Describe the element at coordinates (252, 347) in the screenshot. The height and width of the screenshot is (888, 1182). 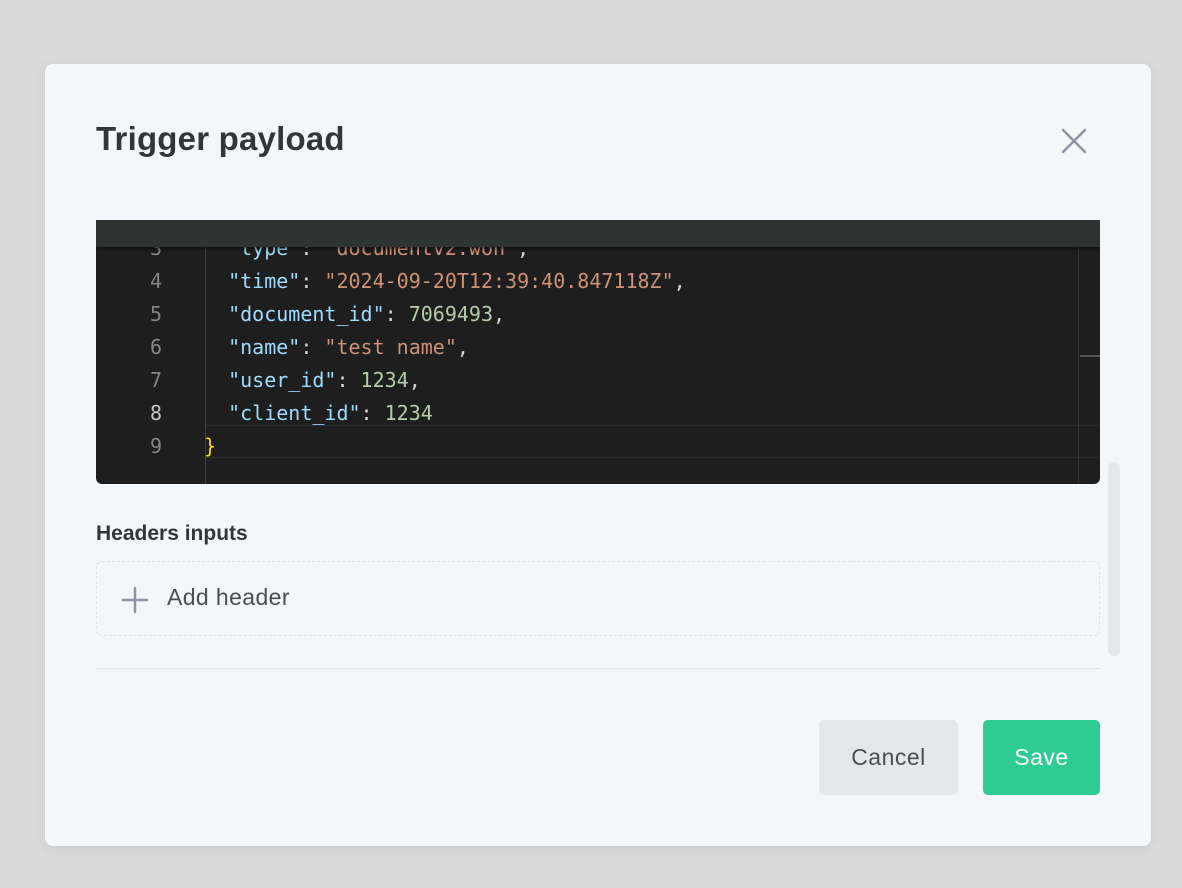
I see `code-token: "name"` at that location.